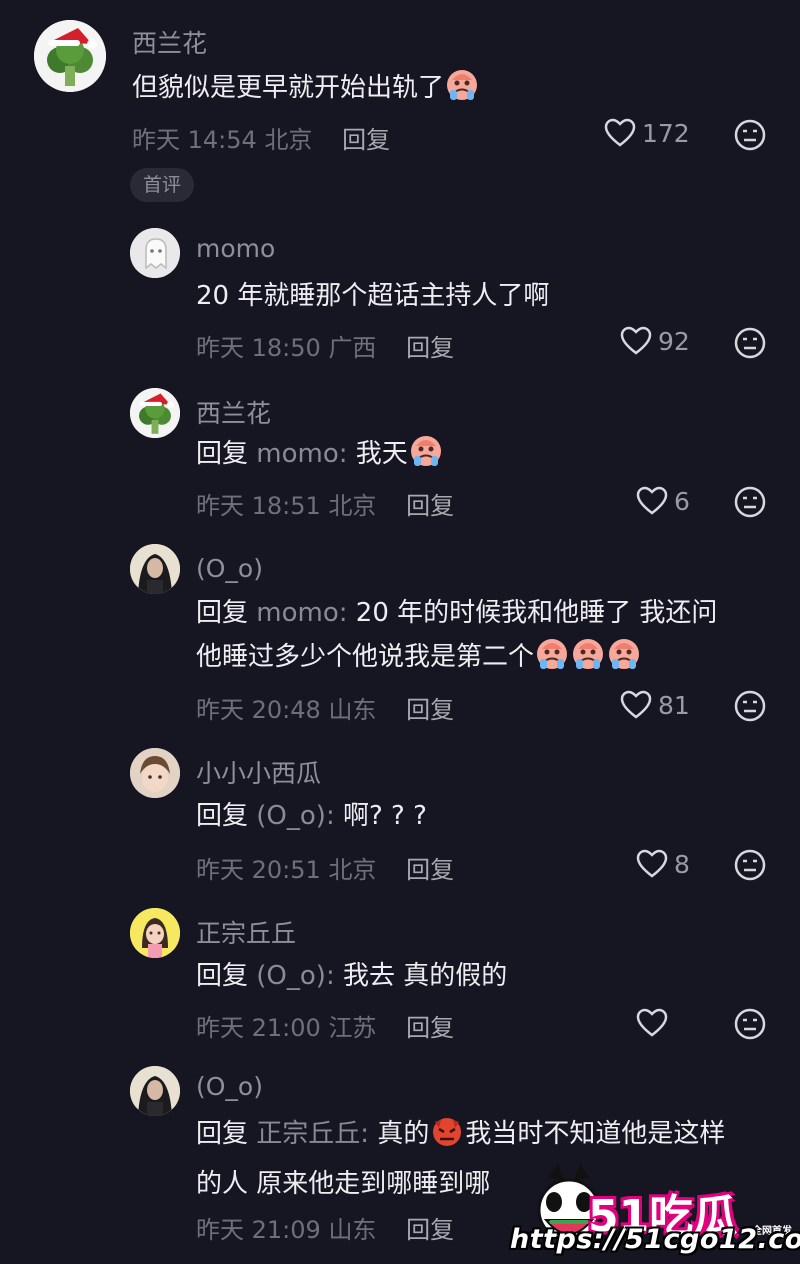 Image resolution: width=800 pixels, height=1264 pixels. What do you see at coordinates (447, 1137) in the screenshot?
I see `angry-devil-emoji-icon` at bounding box center [447, 1137].